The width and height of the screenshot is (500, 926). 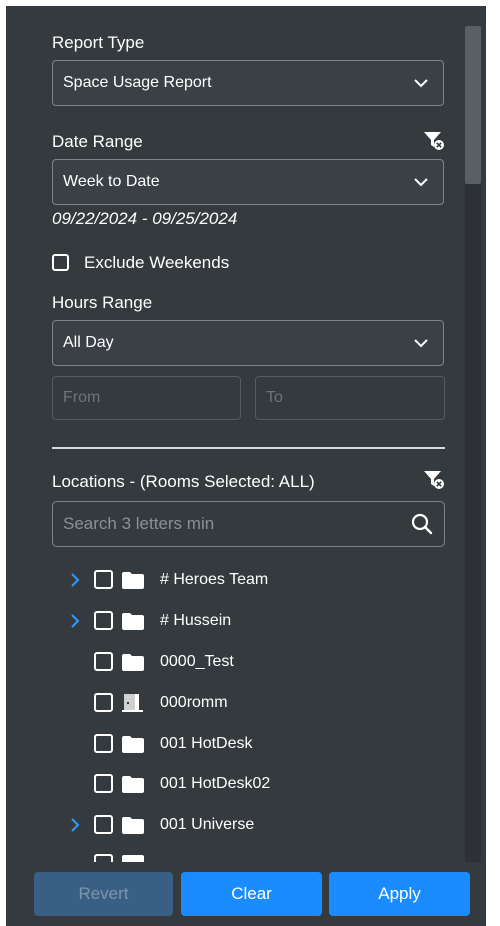 I want to click on tree-row: 001 HotDesk, so click(x=252, y=744).